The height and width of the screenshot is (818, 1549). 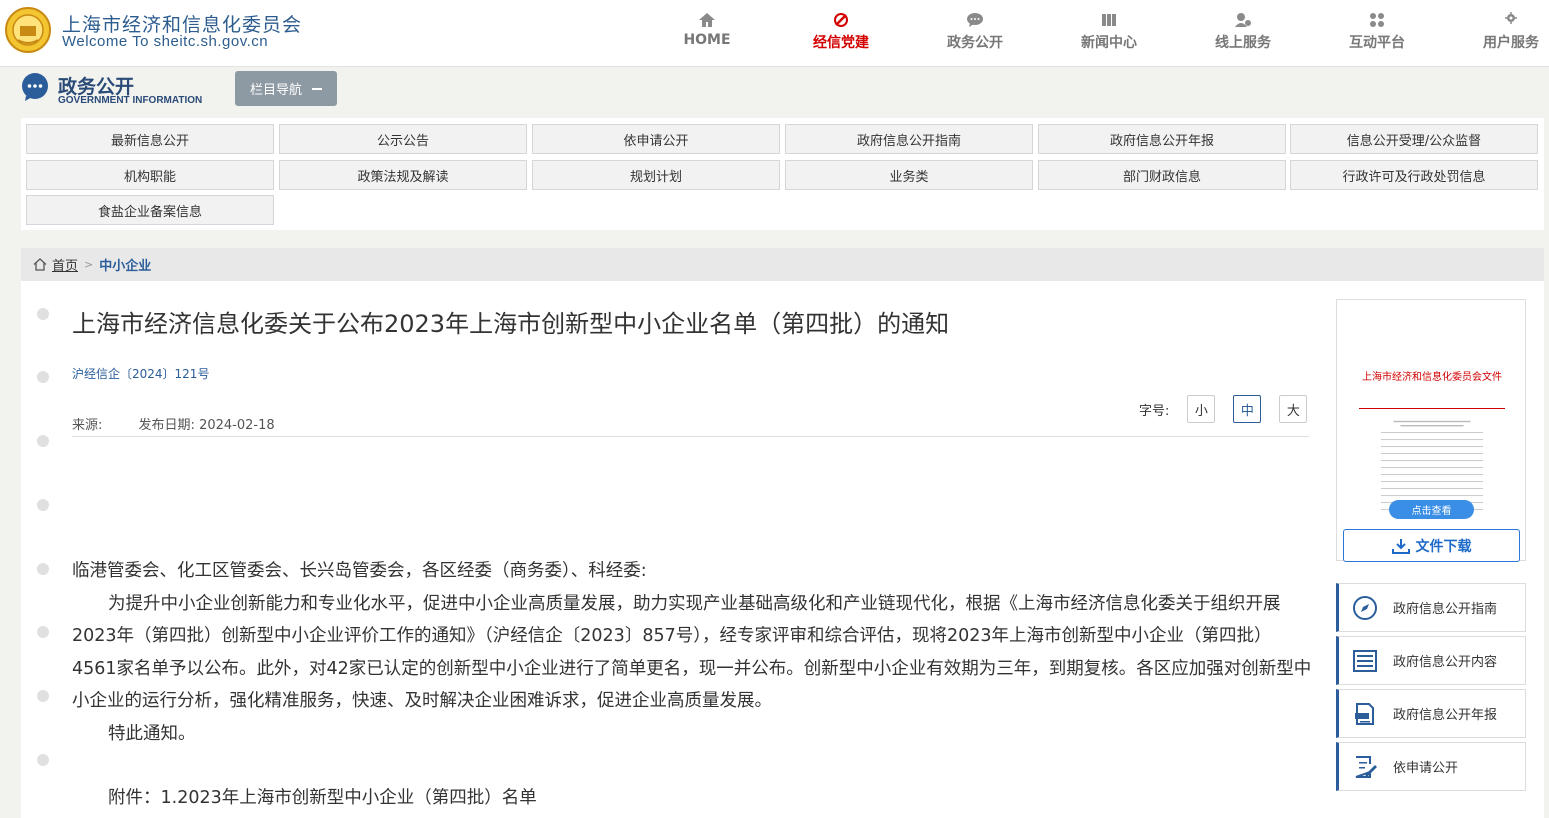 I want to click on newspaper-icon, so click(x=1109, y=20).